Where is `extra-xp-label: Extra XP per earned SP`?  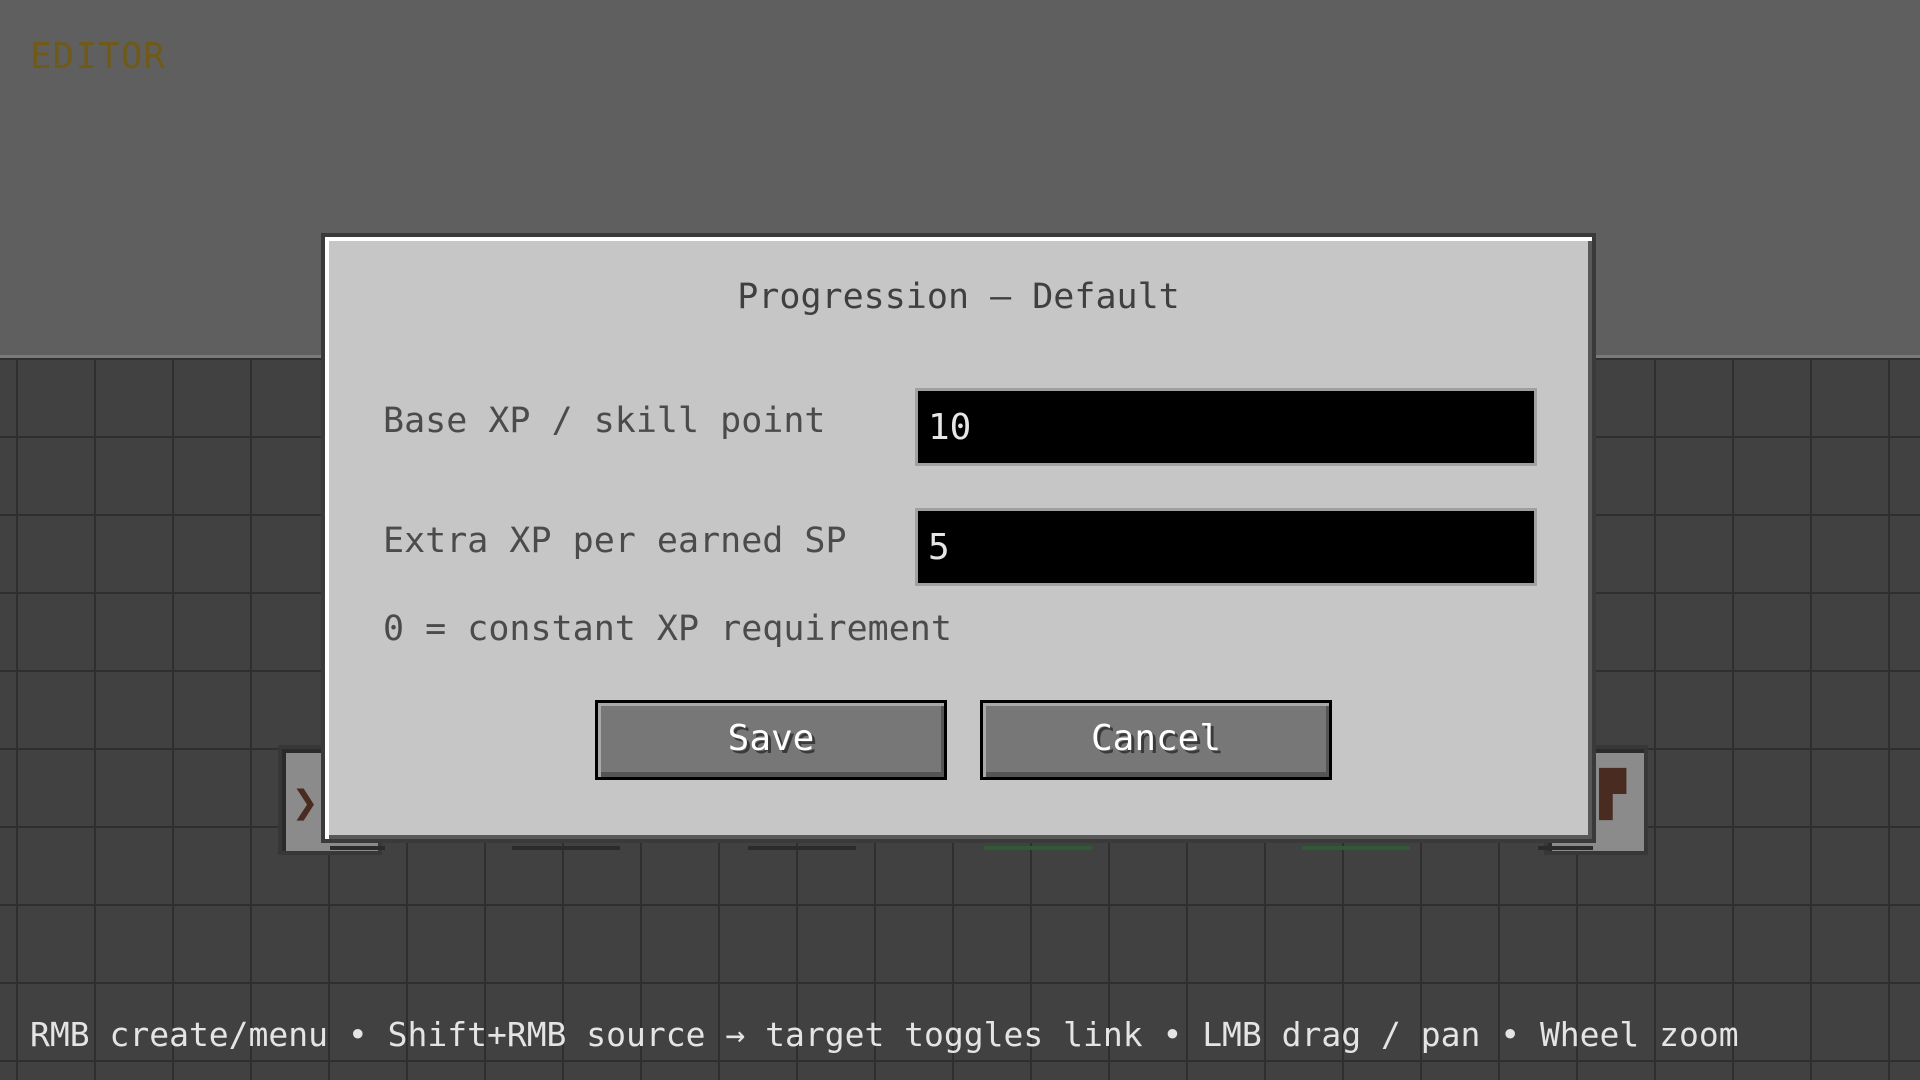
extra-xp-label: Extra XP per earned SP is located at coordinates (615, 541).